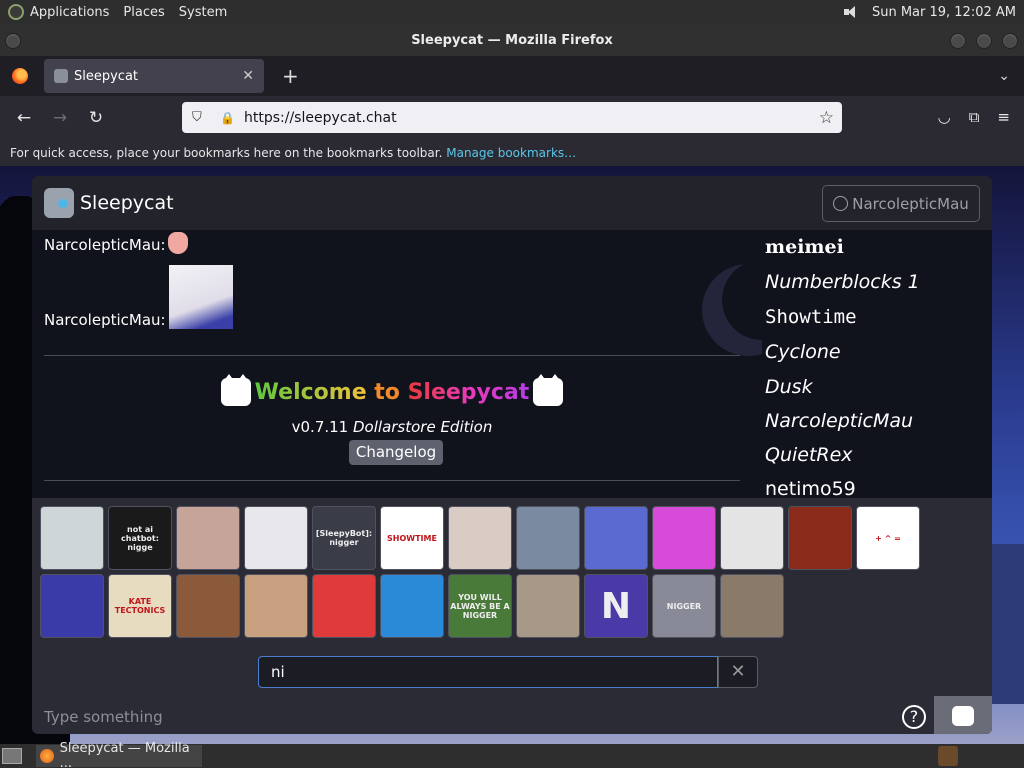 The height and width of the screenshot is (768, 1024). Describe the element at coordinates (1010, 41) in the screenshot. I see `close-window-button` at that location.